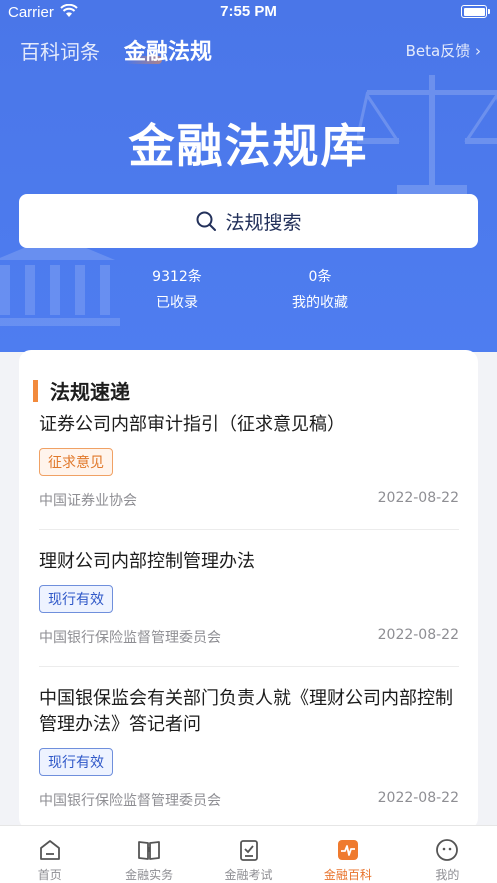 The width and height of the screenshot is (497, 883). What do you see at coordinates (192, 424) in the screenshot?
I see `article-title: 证券公司内部审计指引（征求意见稿）` at bounding box center [192, 424].